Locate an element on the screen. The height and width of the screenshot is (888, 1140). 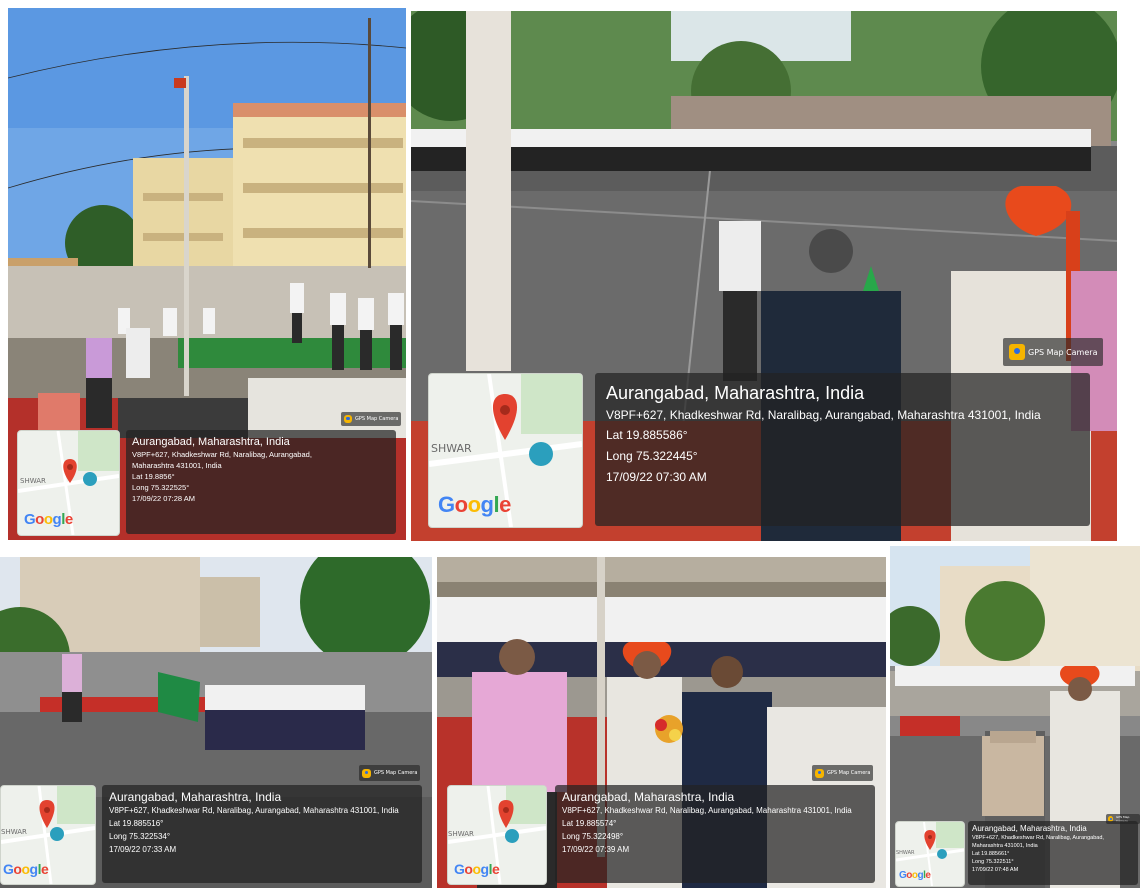
longitude-text: Long 75.322534° is located at coordinates (140, 836).